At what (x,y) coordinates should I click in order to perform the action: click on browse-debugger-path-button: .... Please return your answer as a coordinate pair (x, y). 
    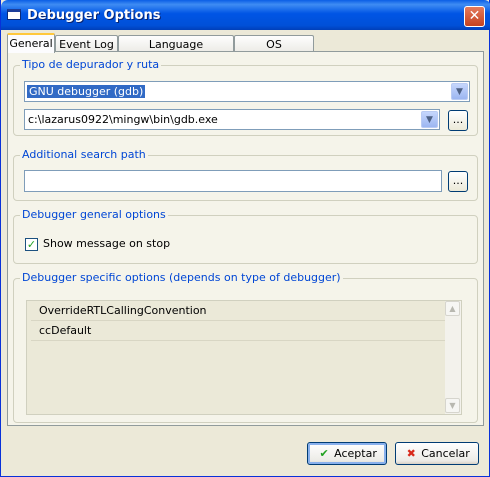
    Looking at the image, I should click on (458, 120).